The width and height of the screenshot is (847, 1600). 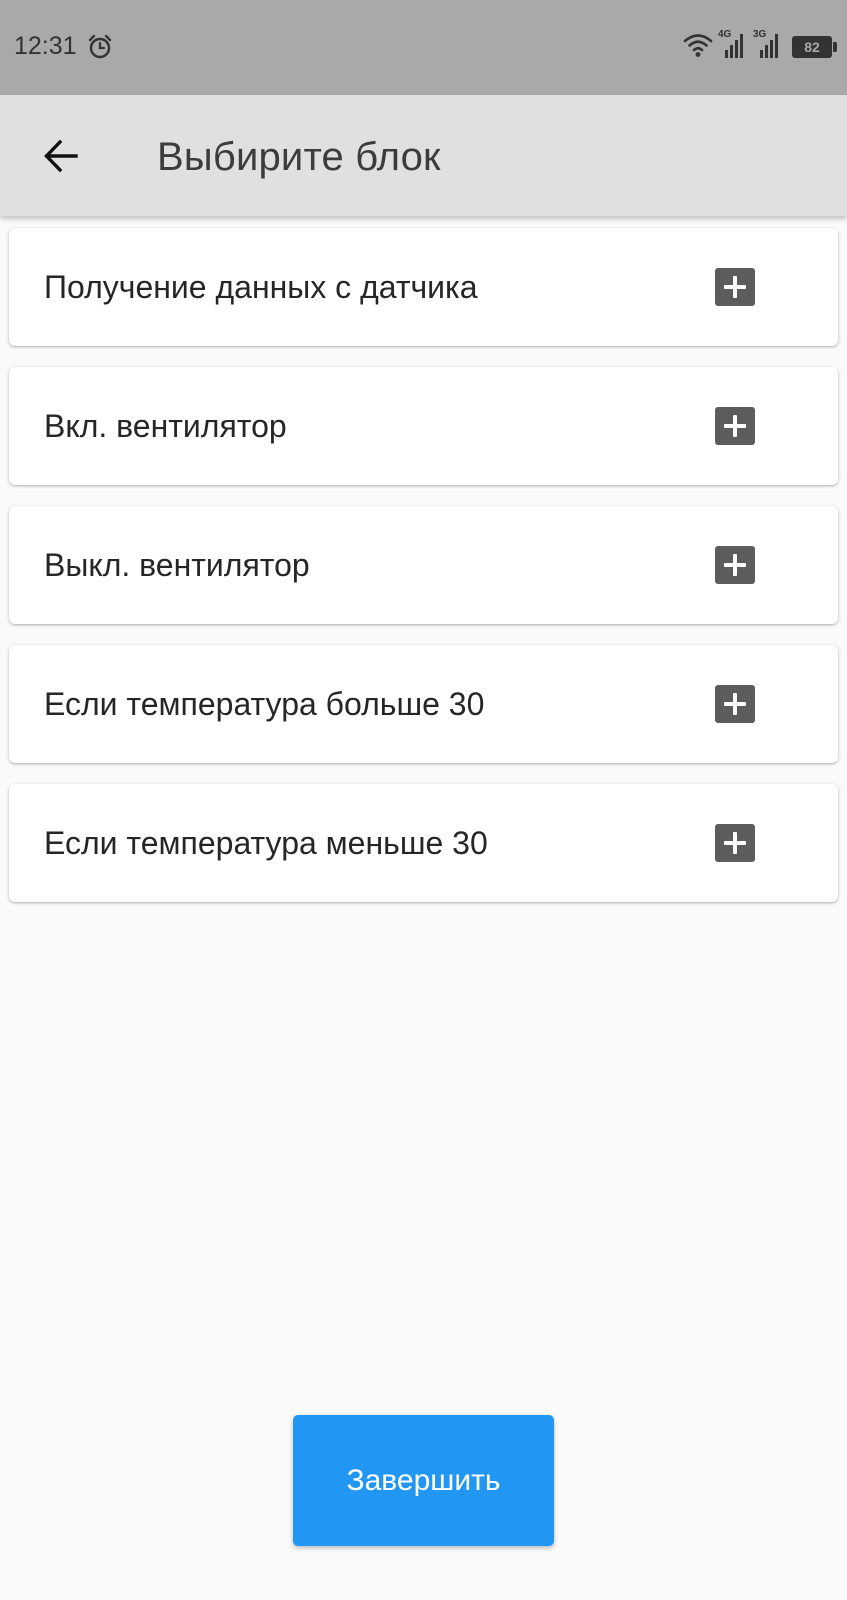 I want to click on block-card: Выкл. вентилятор, so click(x=423, y=565).